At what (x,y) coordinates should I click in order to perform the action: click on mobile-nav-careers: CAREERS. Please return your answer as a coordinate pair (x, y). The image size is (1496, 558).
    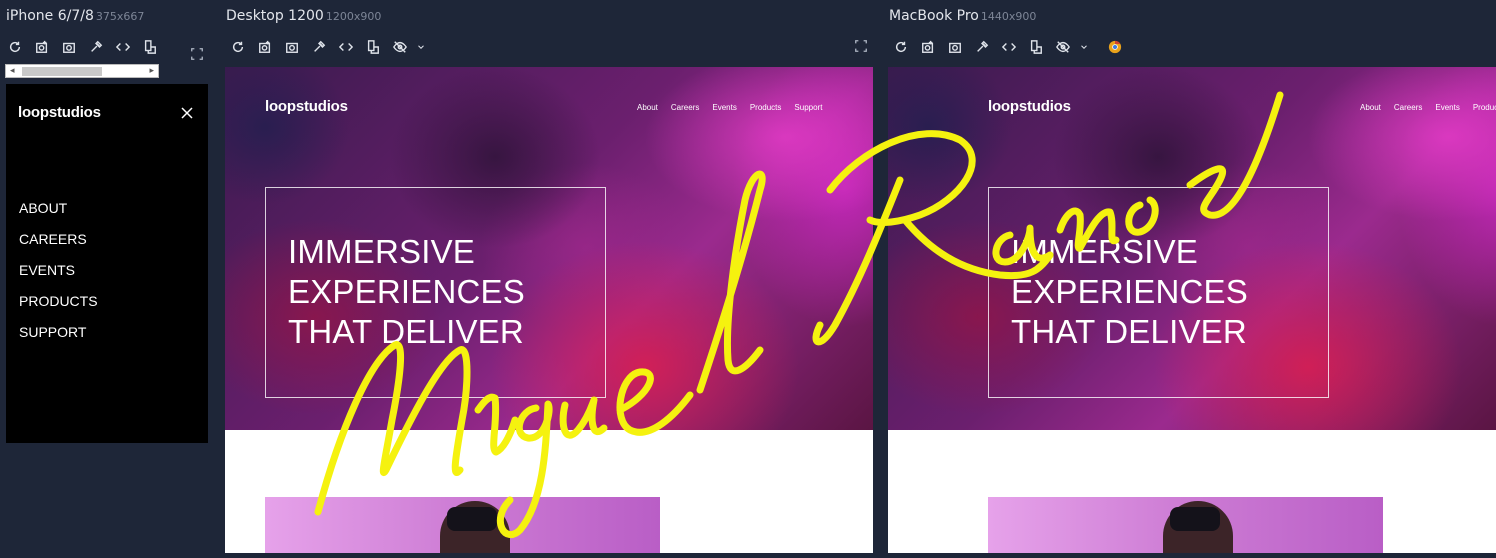
    Looking at the image, I should click on (53, 239).